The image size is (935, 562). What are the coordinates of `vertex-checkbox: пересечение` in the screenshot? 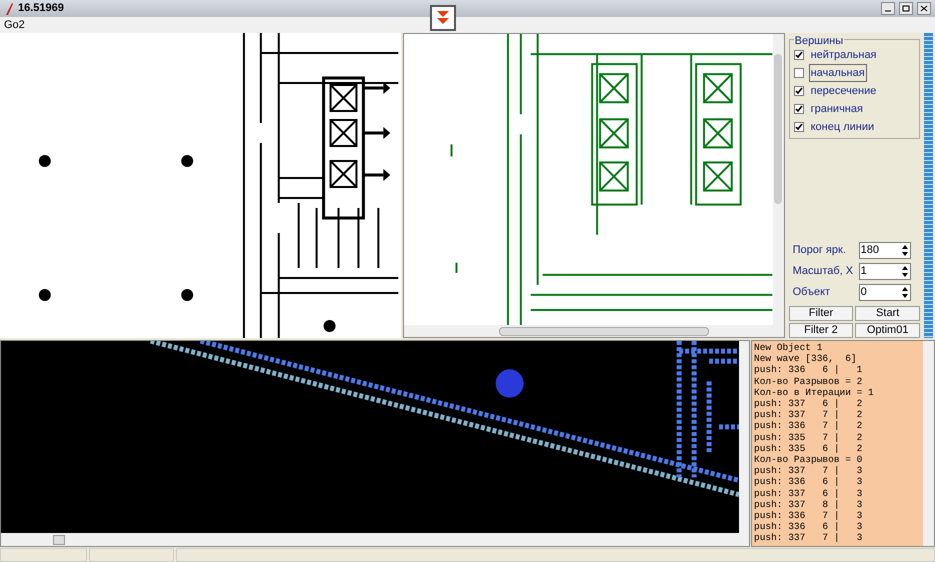 It's located at (855, 91).